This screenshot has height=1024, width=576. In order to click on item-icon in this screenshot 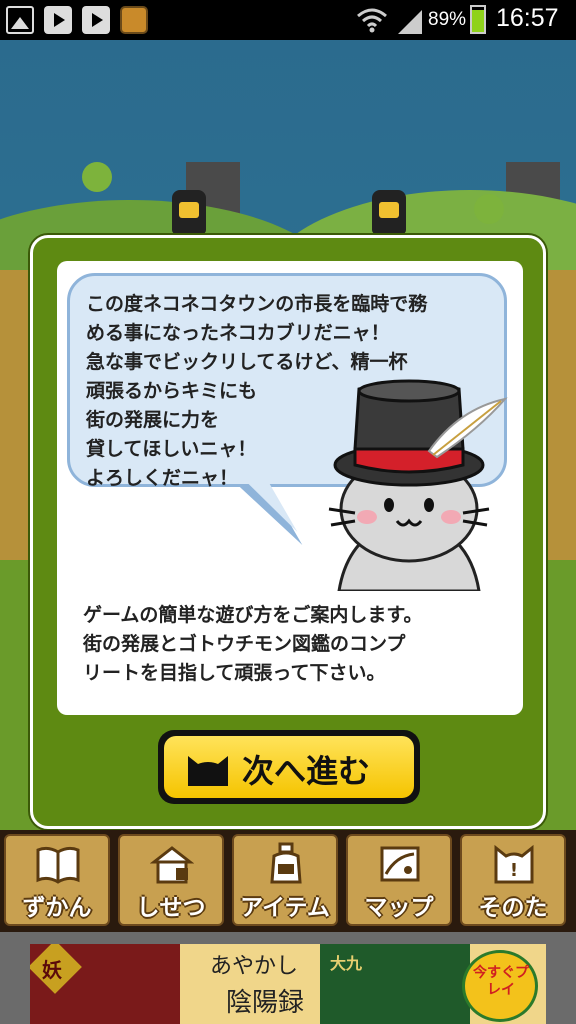, I will do `click(286, 863)`.